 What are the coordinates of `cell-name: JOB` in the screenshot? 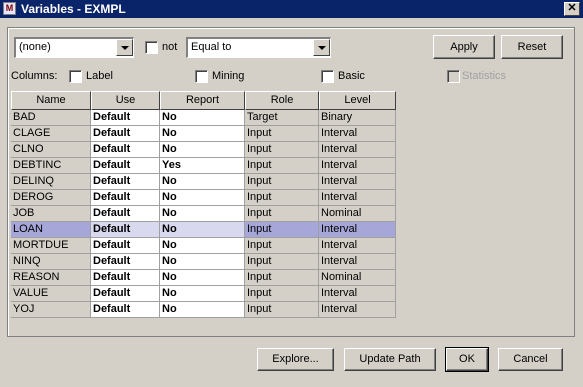 It's located at (51, 214).